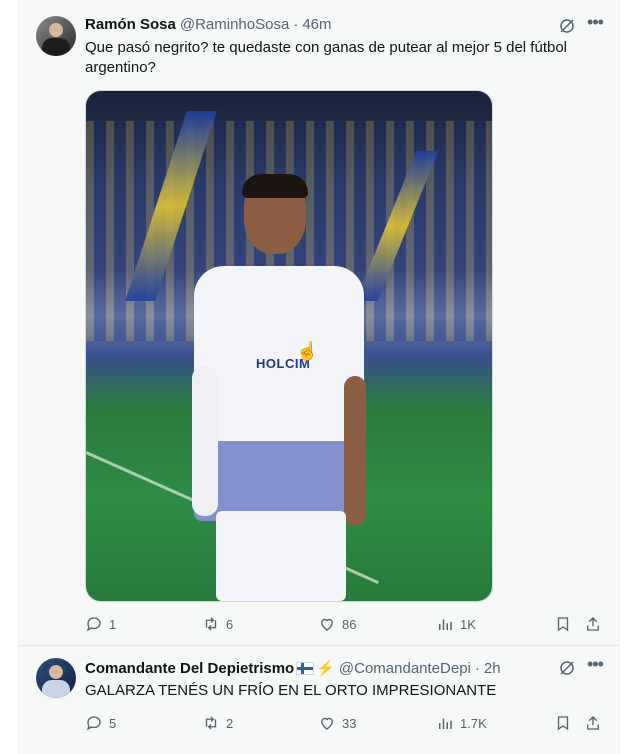 The image size is (633, 754). Describe the element at coordinates (305, 668) in the screenshot. I see `finland-flag-icon` at that location.